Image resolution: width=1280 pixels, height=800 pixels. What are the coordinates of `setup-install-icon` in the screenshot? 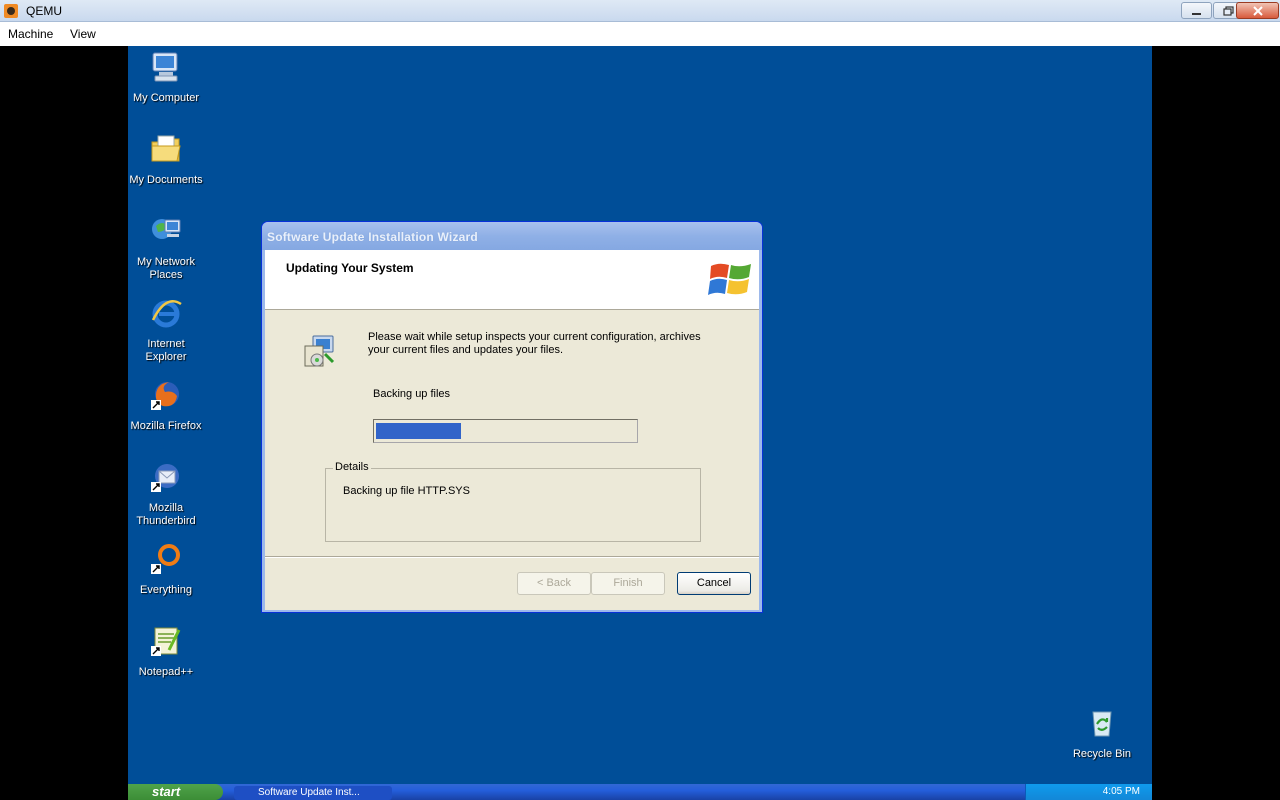 It's located at (319, 351).